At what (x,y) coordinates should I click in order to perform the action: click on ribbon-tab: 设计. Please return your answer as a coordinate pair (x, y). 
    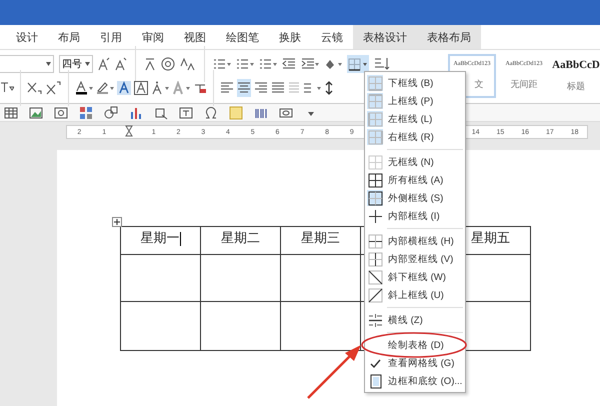
    Looking at the image, I should click on (27, 37).